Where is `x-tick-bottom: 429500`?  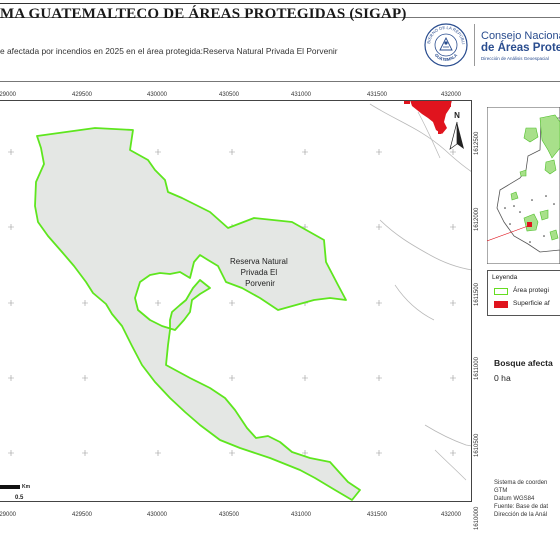
x-tick-bottom: 429500 is located at coordinates (82, 515).